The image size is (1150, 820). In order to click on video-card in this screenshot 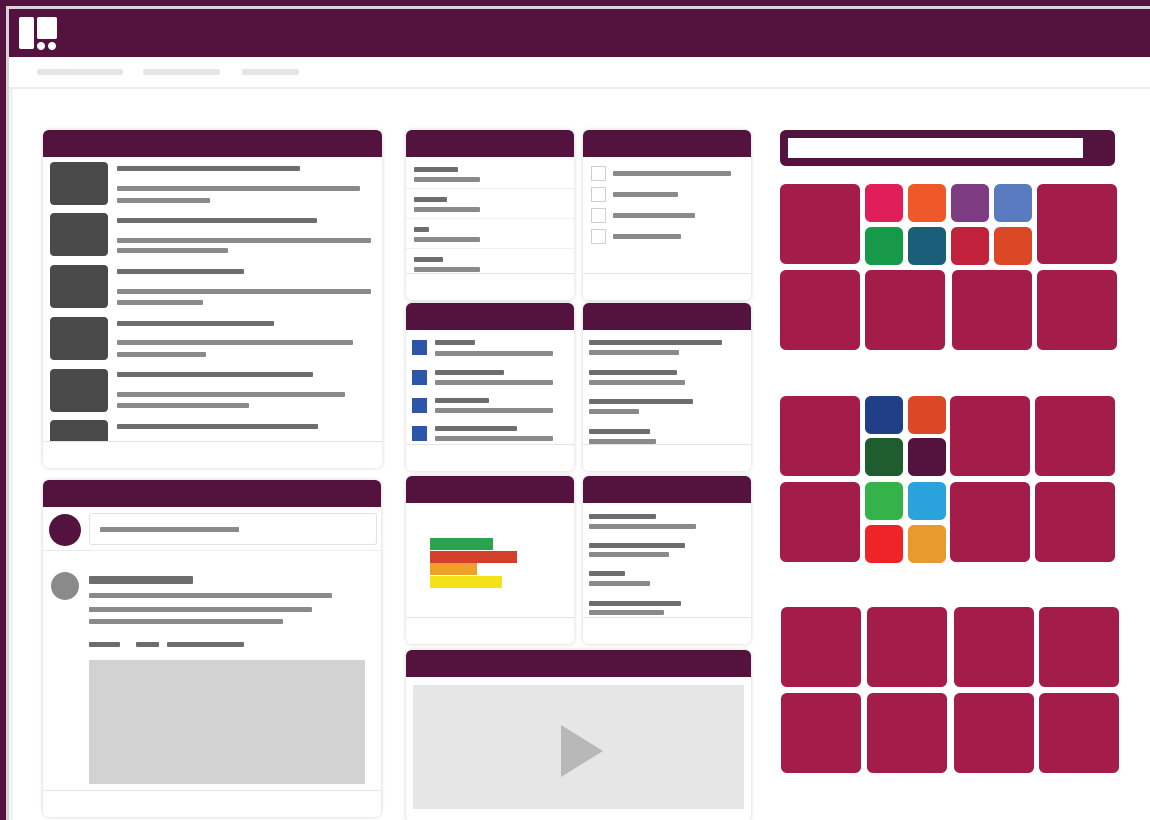, I will do `click(578, 735)`.